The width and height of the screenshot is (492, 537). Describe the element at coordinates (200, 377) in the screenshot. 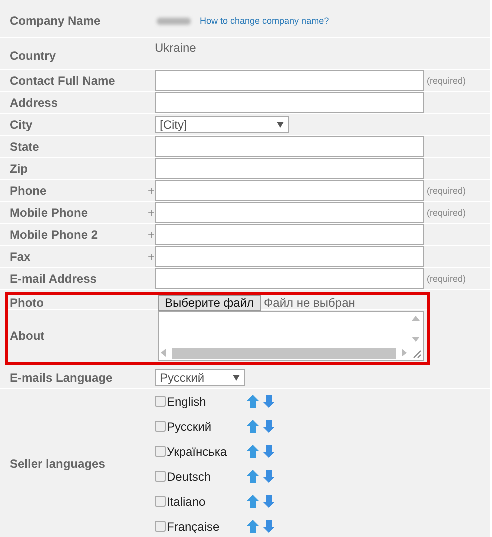

I see `dropdown: Русский` at that location.